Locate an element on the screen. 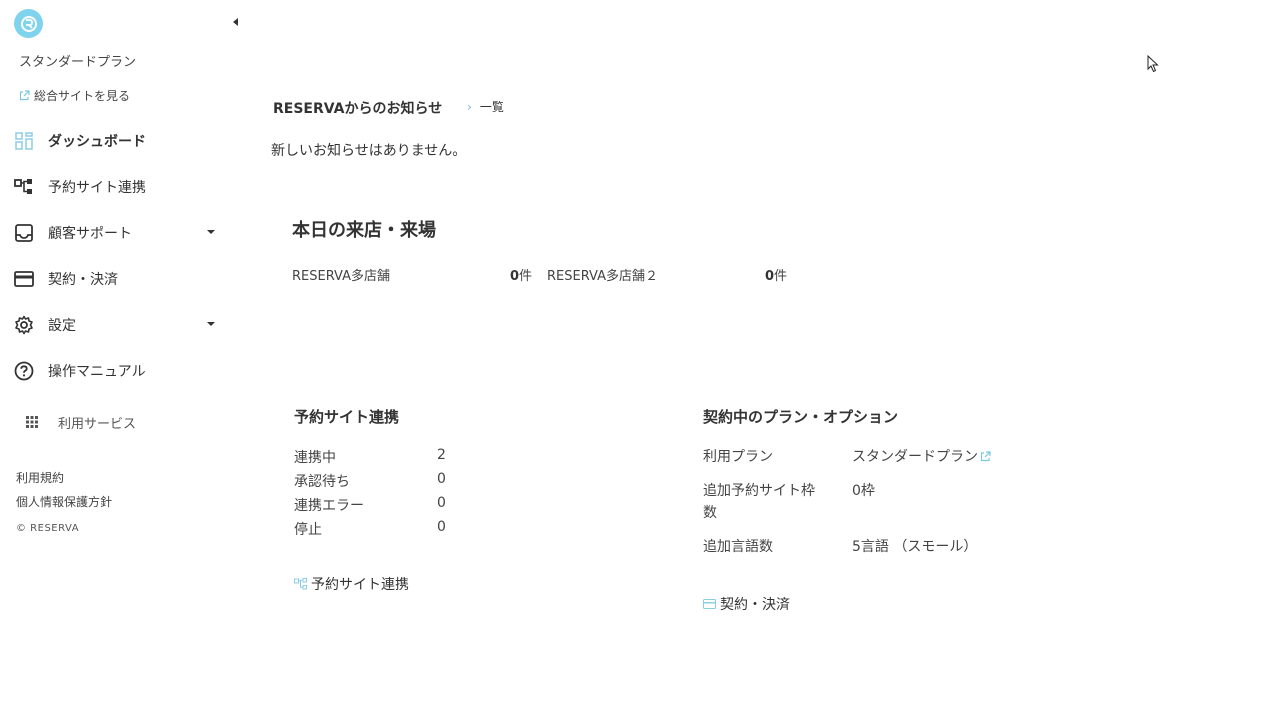 Image resolution: width=1280 pixels, height=720 pixels. view-main-site-link: 総合サイトを見る is located at coordinates (74, 95).